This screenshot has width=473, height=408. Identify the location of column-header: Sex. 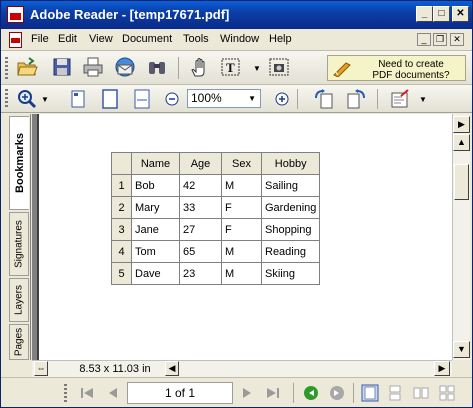
(241, 163).